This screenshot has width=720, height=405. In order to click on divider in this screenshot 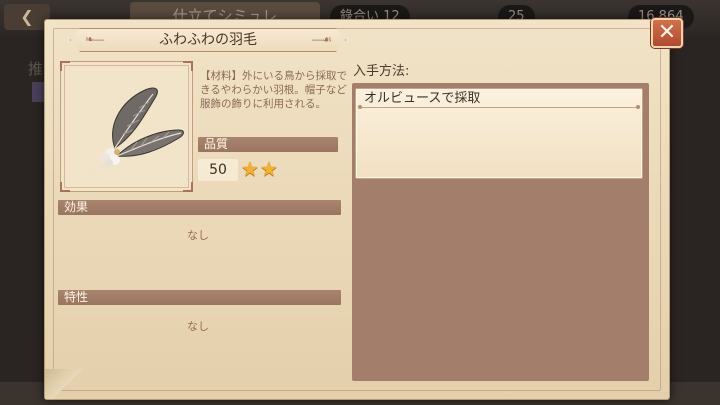, I will do `click(499, 107)`.